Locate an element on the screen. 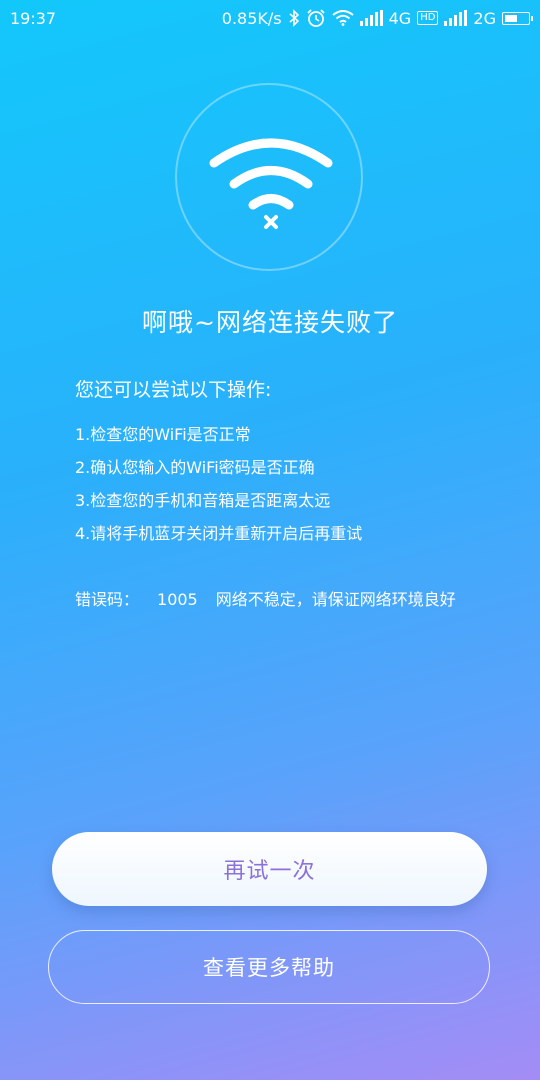  wifi-icon is located at coordinates (342, 18).